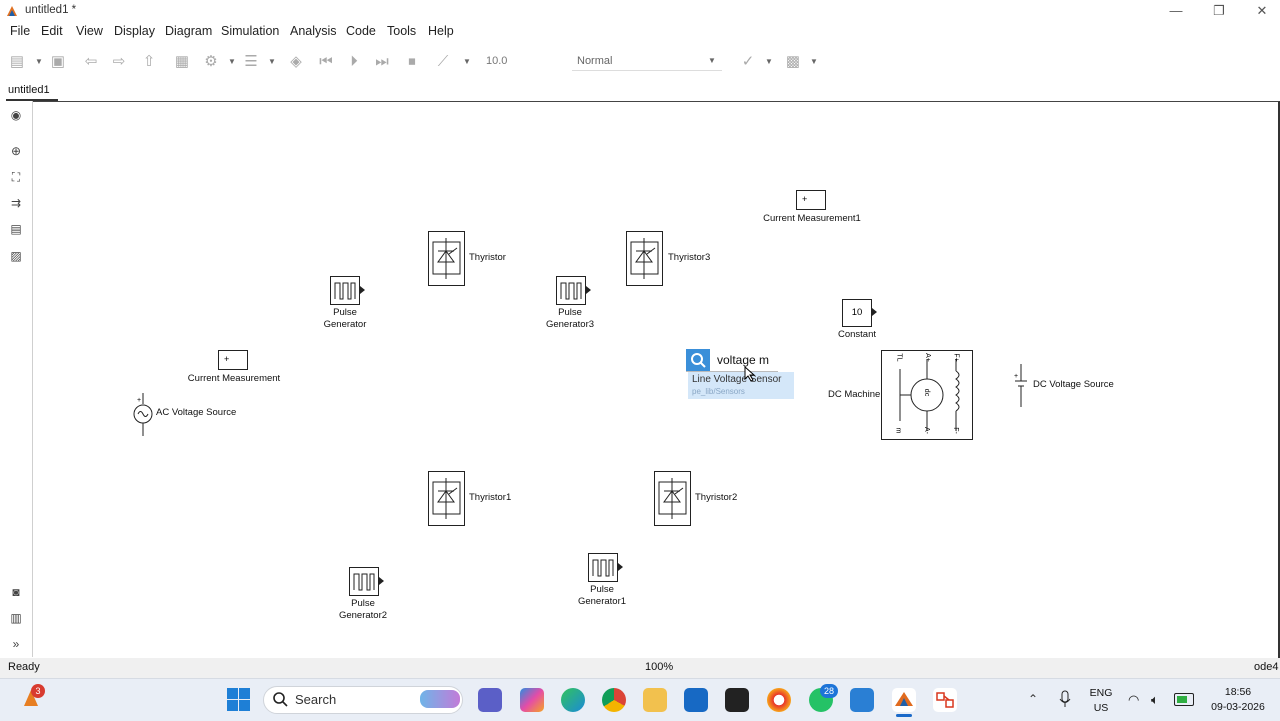 This screenshot has width=1280, height=721. Describe the element at coordinates (401, 31) in the screenshot. I see `menu-tools: Tools` at that location.